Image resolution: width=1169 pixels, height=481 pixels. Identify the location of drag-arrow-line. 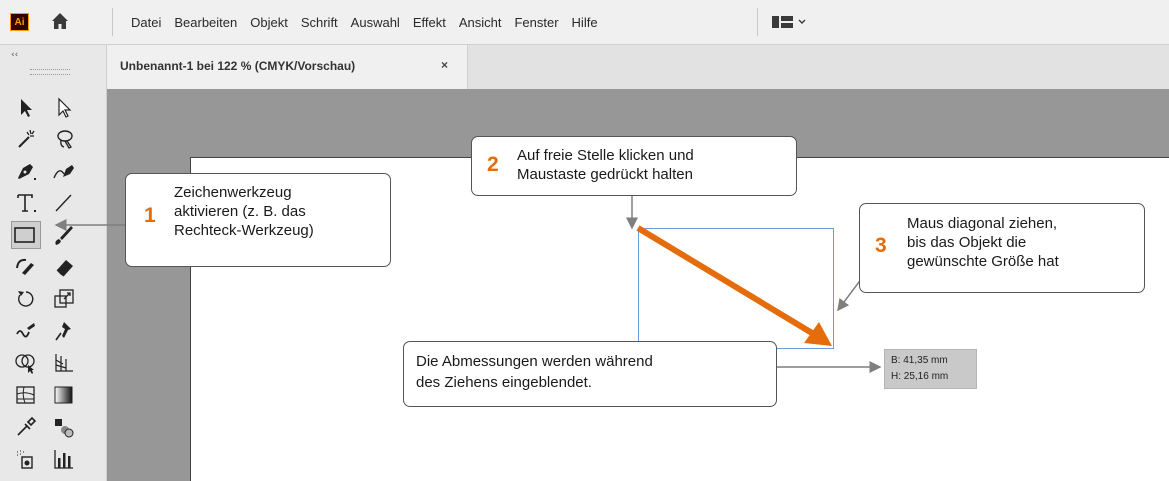
(725, 280).